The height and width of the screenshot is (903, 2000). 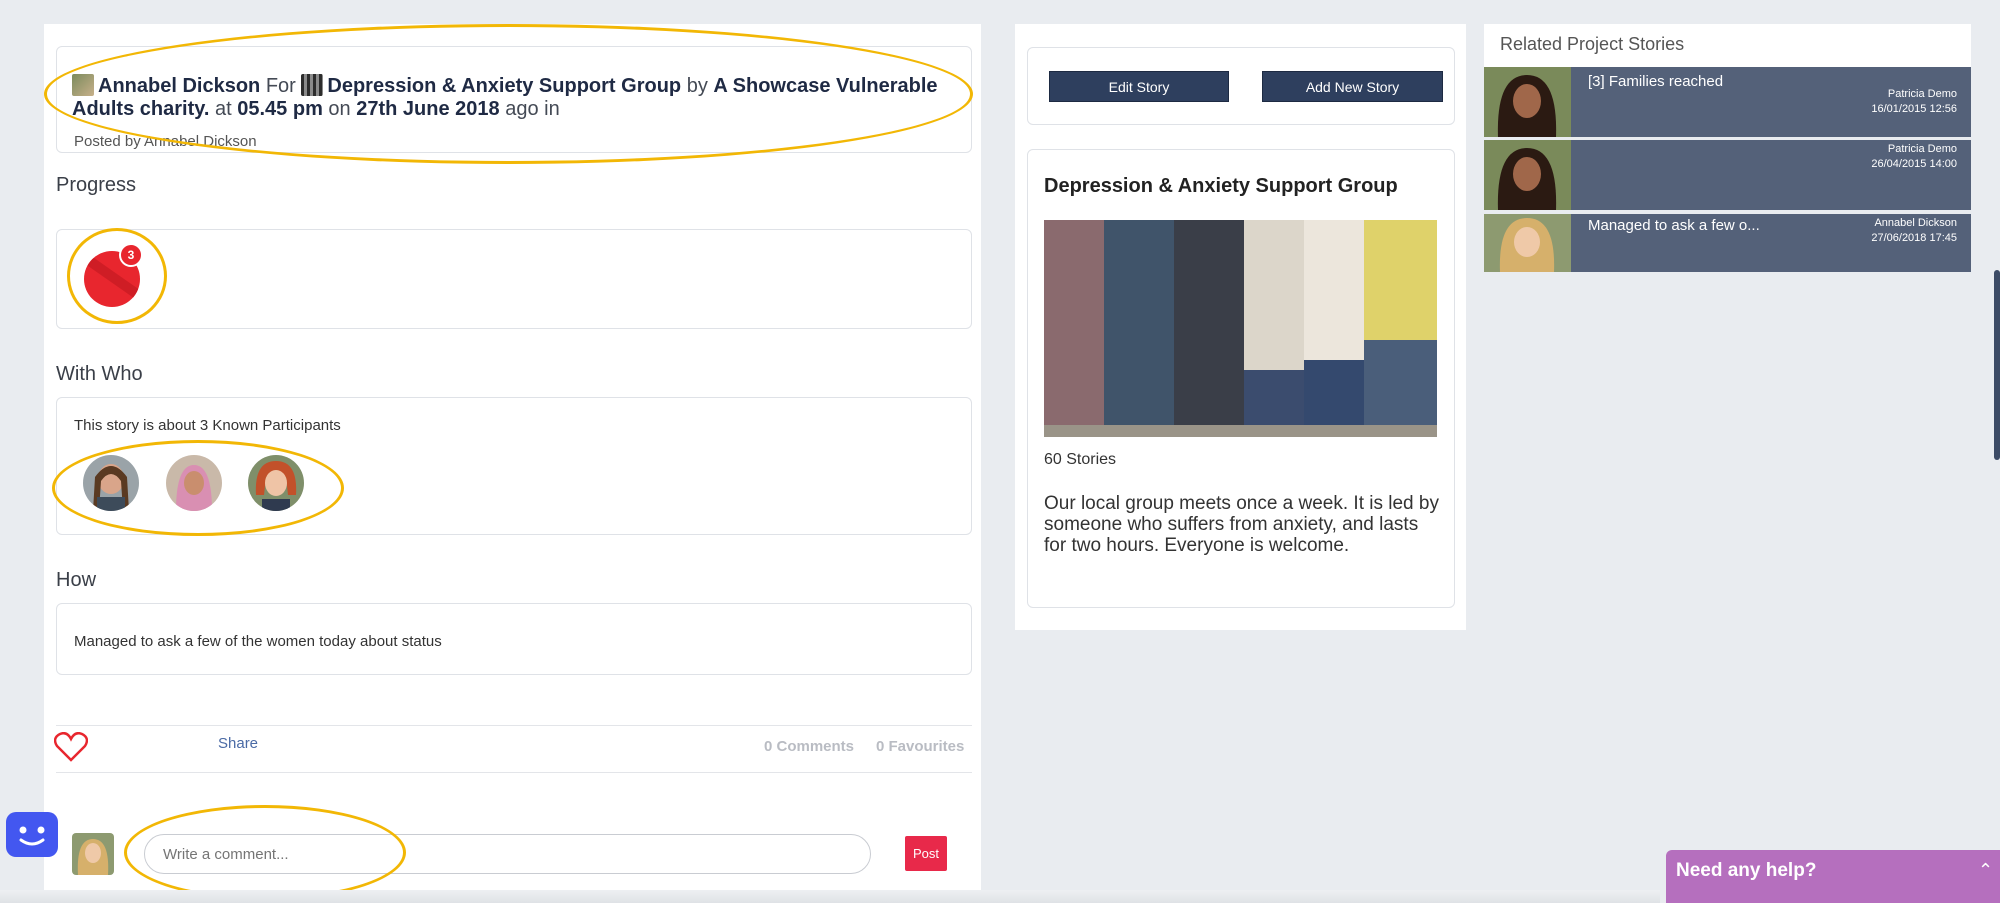 What do you see at coordinates (514, 279) in the screenshot?
I see `progress-card` at bounding box center [514, 279].